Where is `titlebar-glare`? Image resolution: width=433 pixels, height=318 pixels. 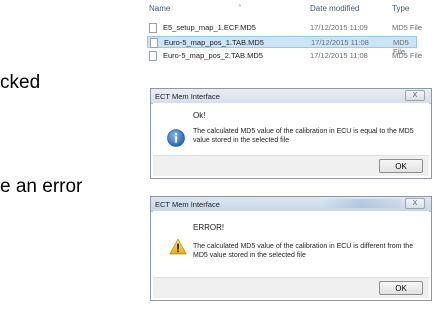 titlebar-glare is located at coordinates (361, 203).